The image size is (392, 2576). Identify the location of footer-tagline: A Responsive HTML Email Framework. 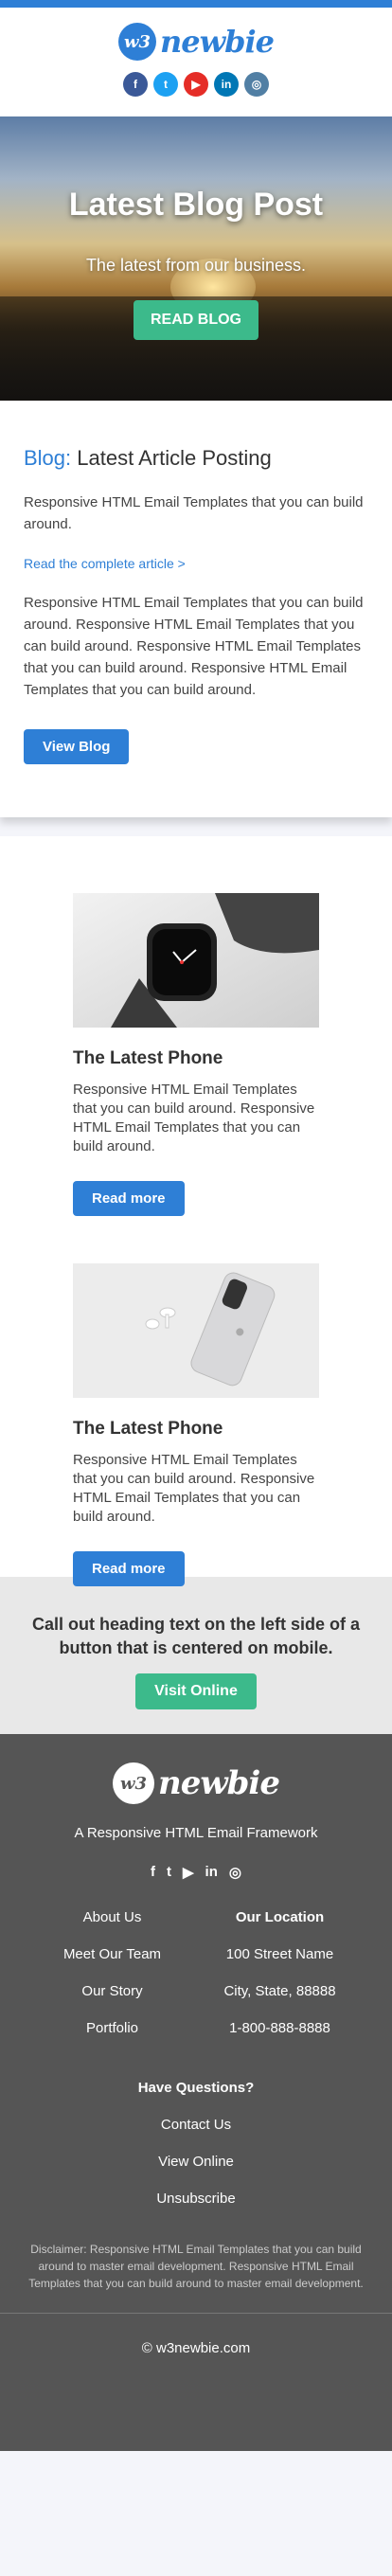
(196, 1833).